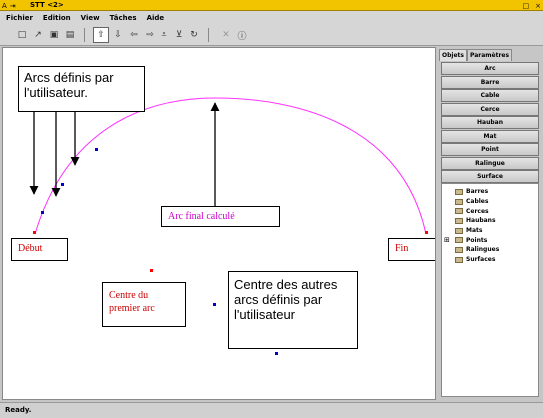 The height and width of the screenshot is (418, 543). I want to click on menu-view: View, so click(90, 18).